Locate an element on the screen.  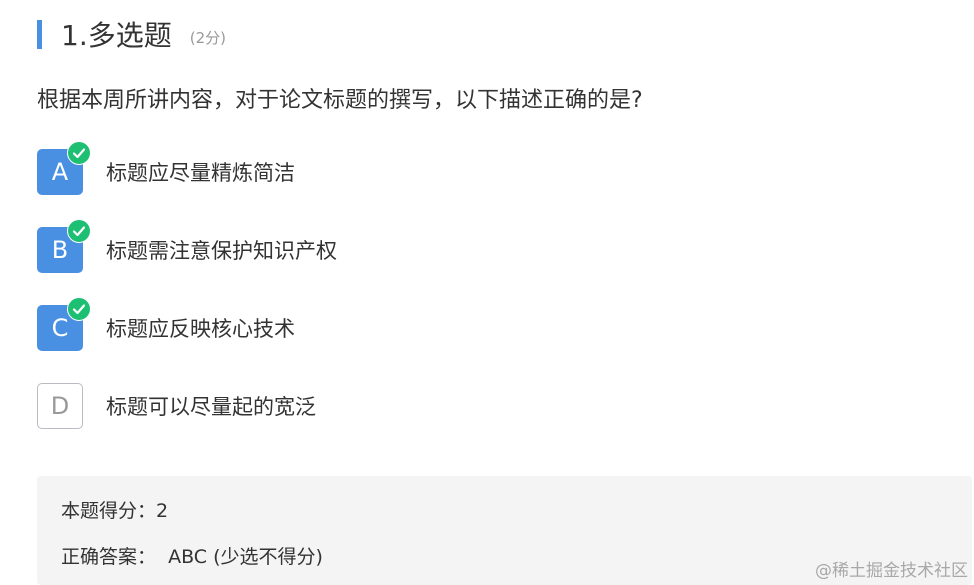
option-letter-box: A is located at coordinates (64, 168).